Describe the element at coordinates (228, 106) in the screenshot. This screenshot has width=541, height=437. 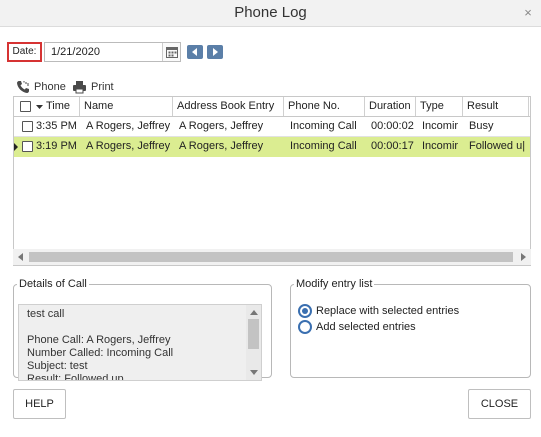
I see `column-header-address-book-entry: Address Book Entry` at that location.